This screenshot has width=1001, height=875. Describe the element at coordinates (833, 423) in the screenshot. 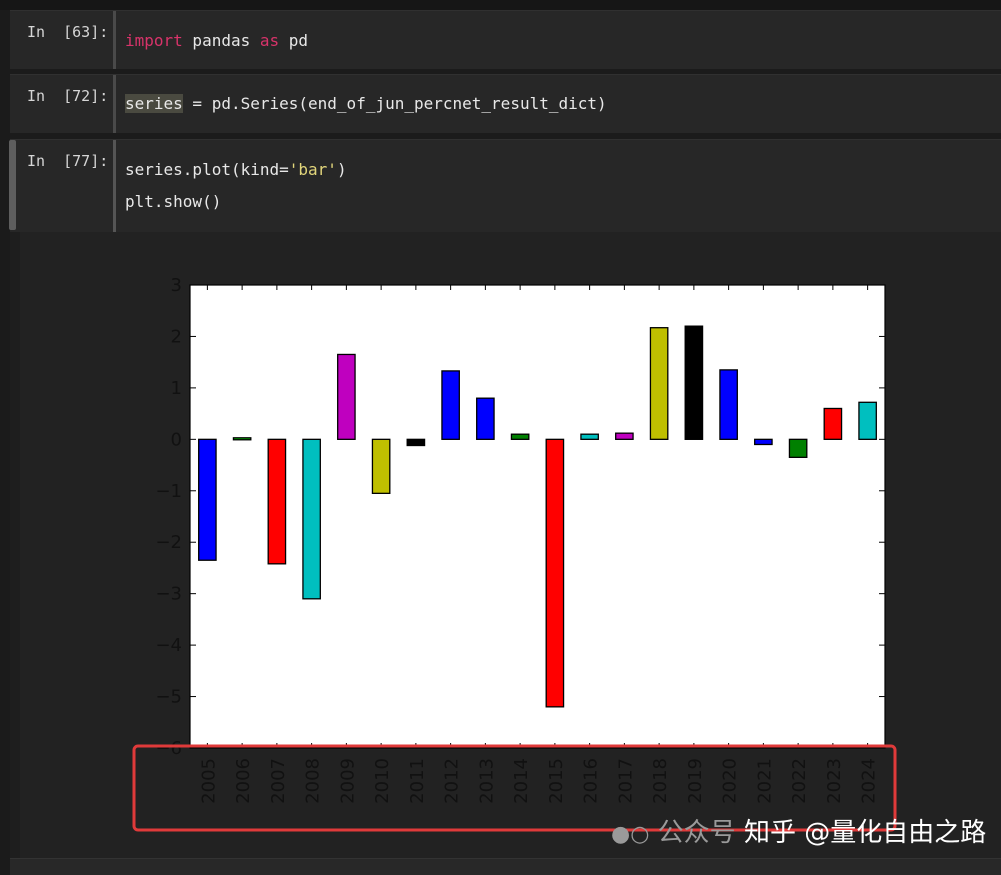

I see `bar-2023` at that location.